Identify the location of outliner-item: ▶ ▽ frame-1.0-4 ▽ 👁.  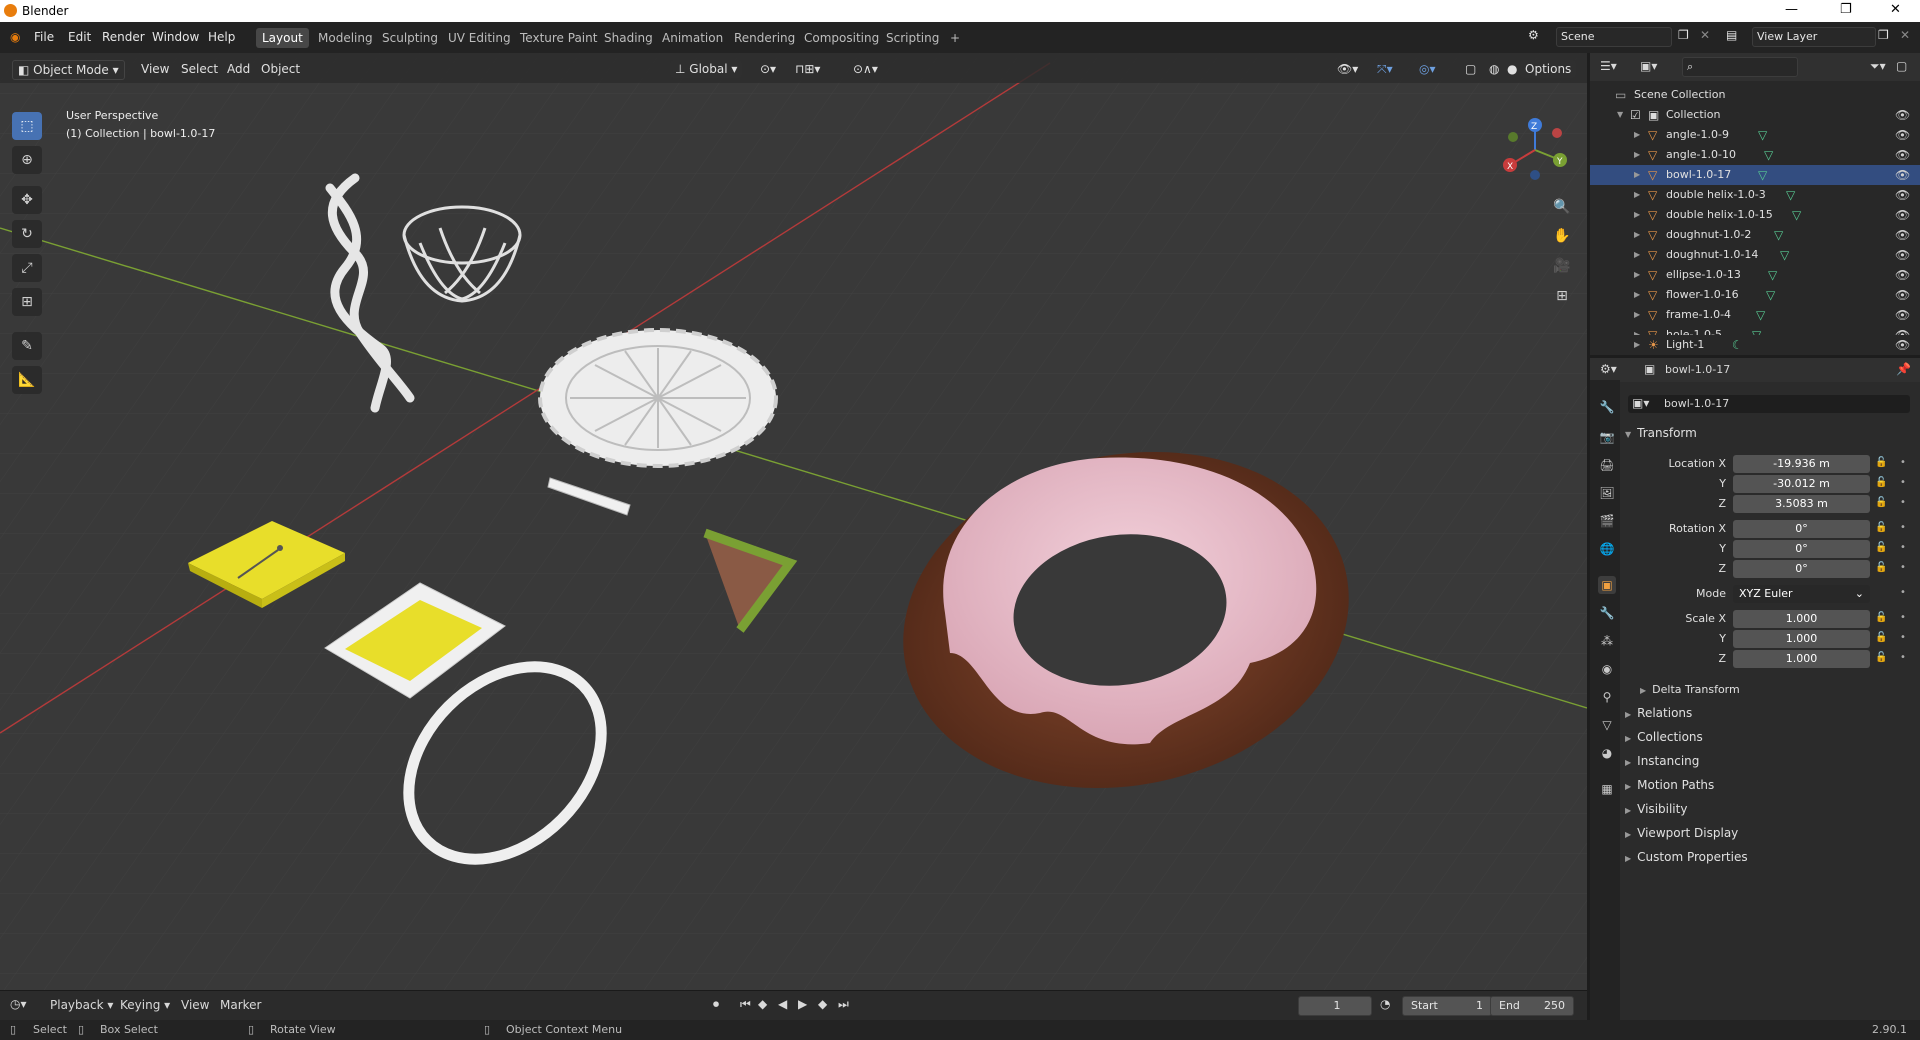
(1755, 315).